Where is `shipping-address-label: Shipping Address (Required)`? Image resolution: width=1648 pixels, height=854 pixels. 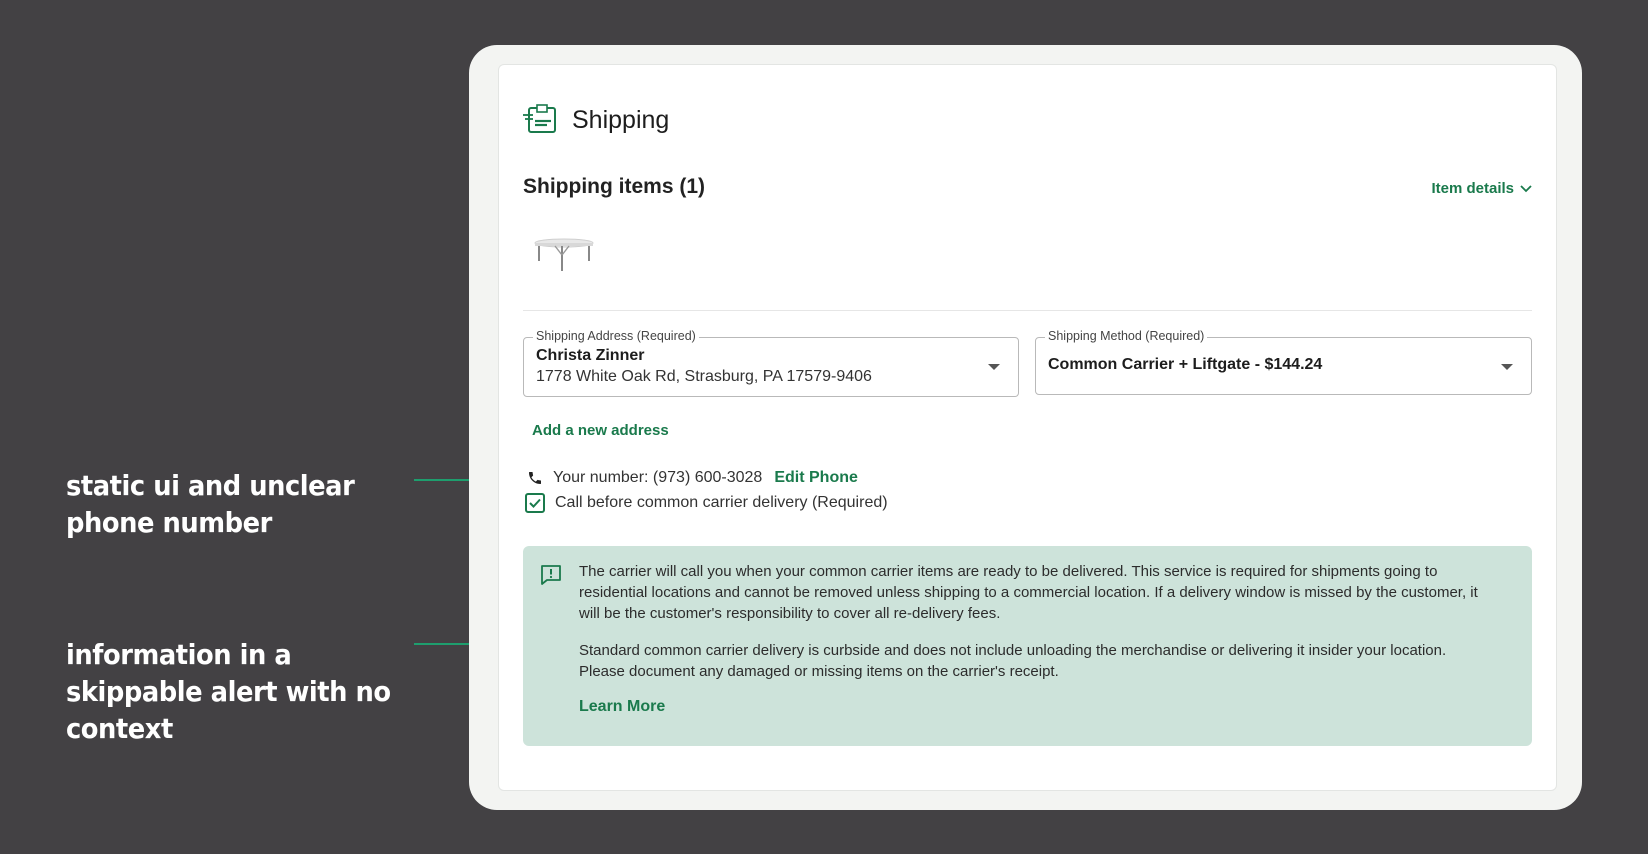 shipping-address-label: Shipping Address (Required) is located at coordinates (616, 336).